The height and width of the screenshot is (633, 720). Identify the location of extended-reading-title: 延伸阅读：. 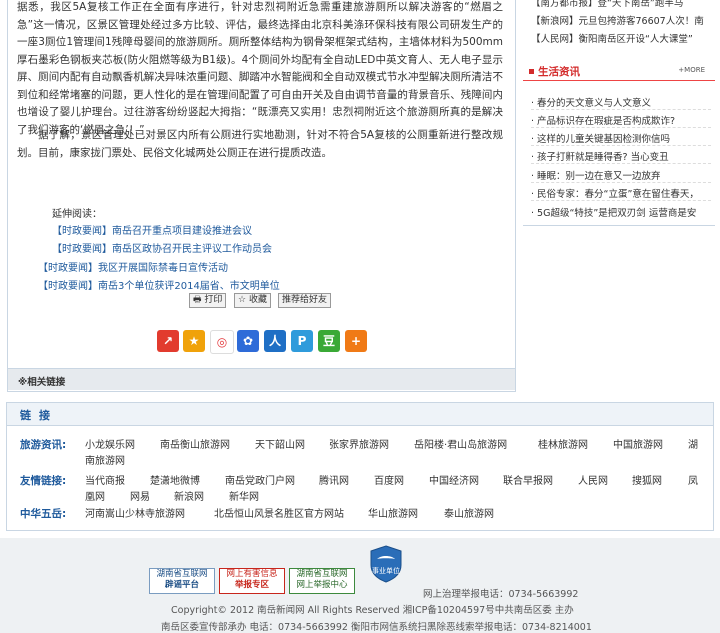
(77, 214).